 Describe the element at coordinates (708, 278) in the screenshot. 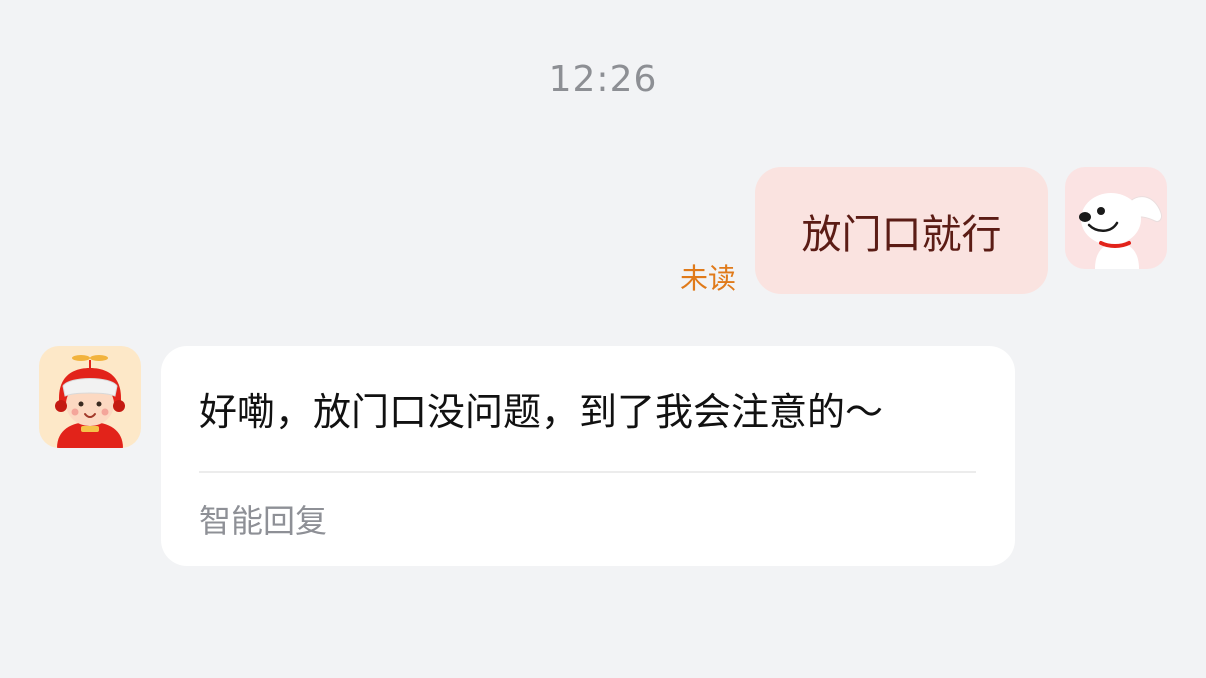

I see `read-status-label: 未读` at that location.